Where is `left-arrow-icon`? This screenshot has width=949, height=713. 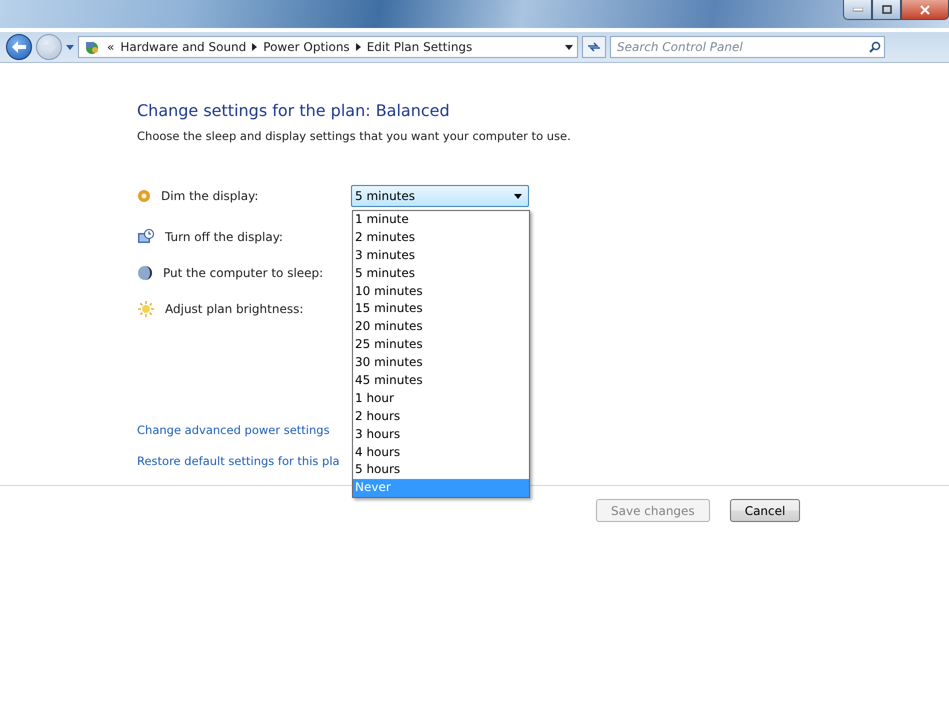
left-arrow-icon is located at coordinates (19, 47).